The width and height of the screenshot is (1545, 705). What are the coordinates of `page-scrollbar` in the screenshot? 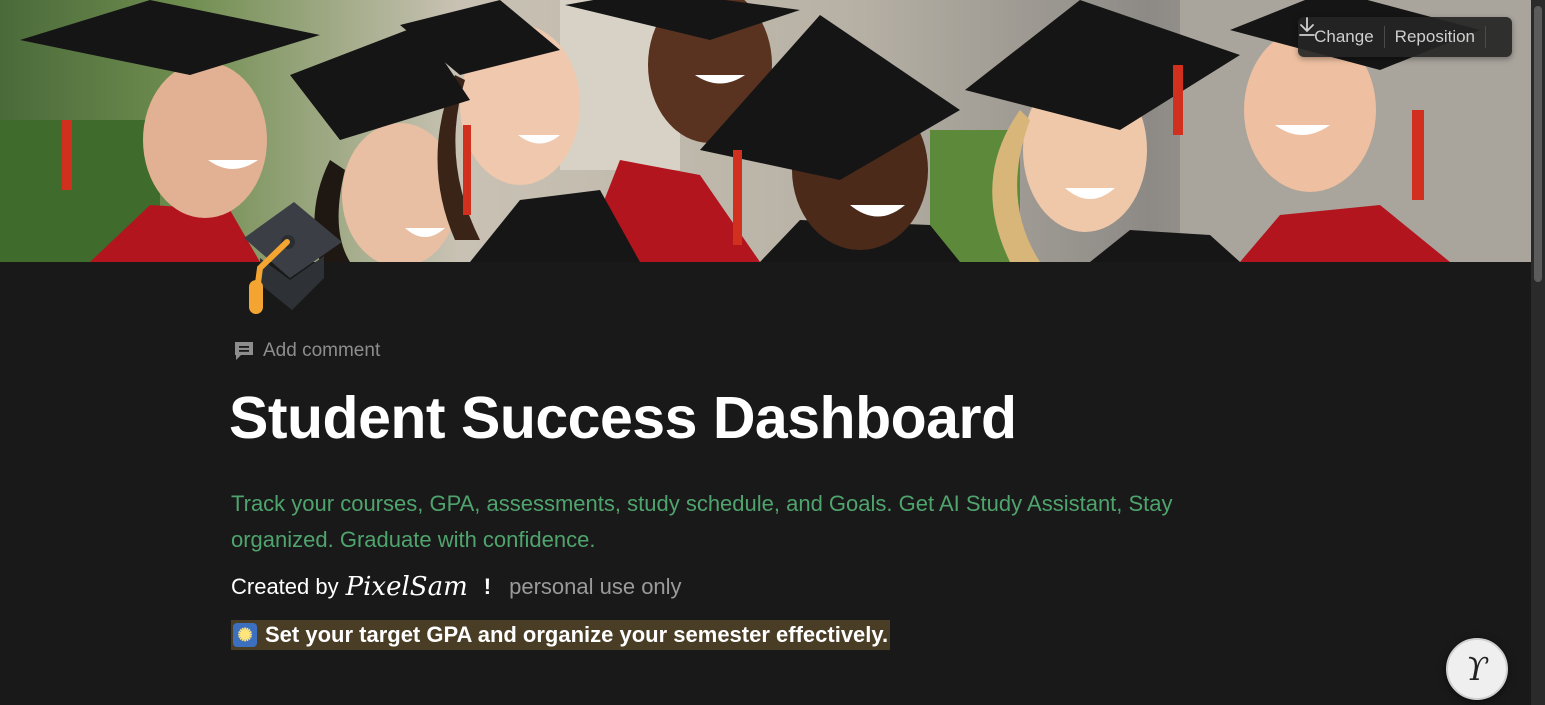 It's located at (1538, 352).